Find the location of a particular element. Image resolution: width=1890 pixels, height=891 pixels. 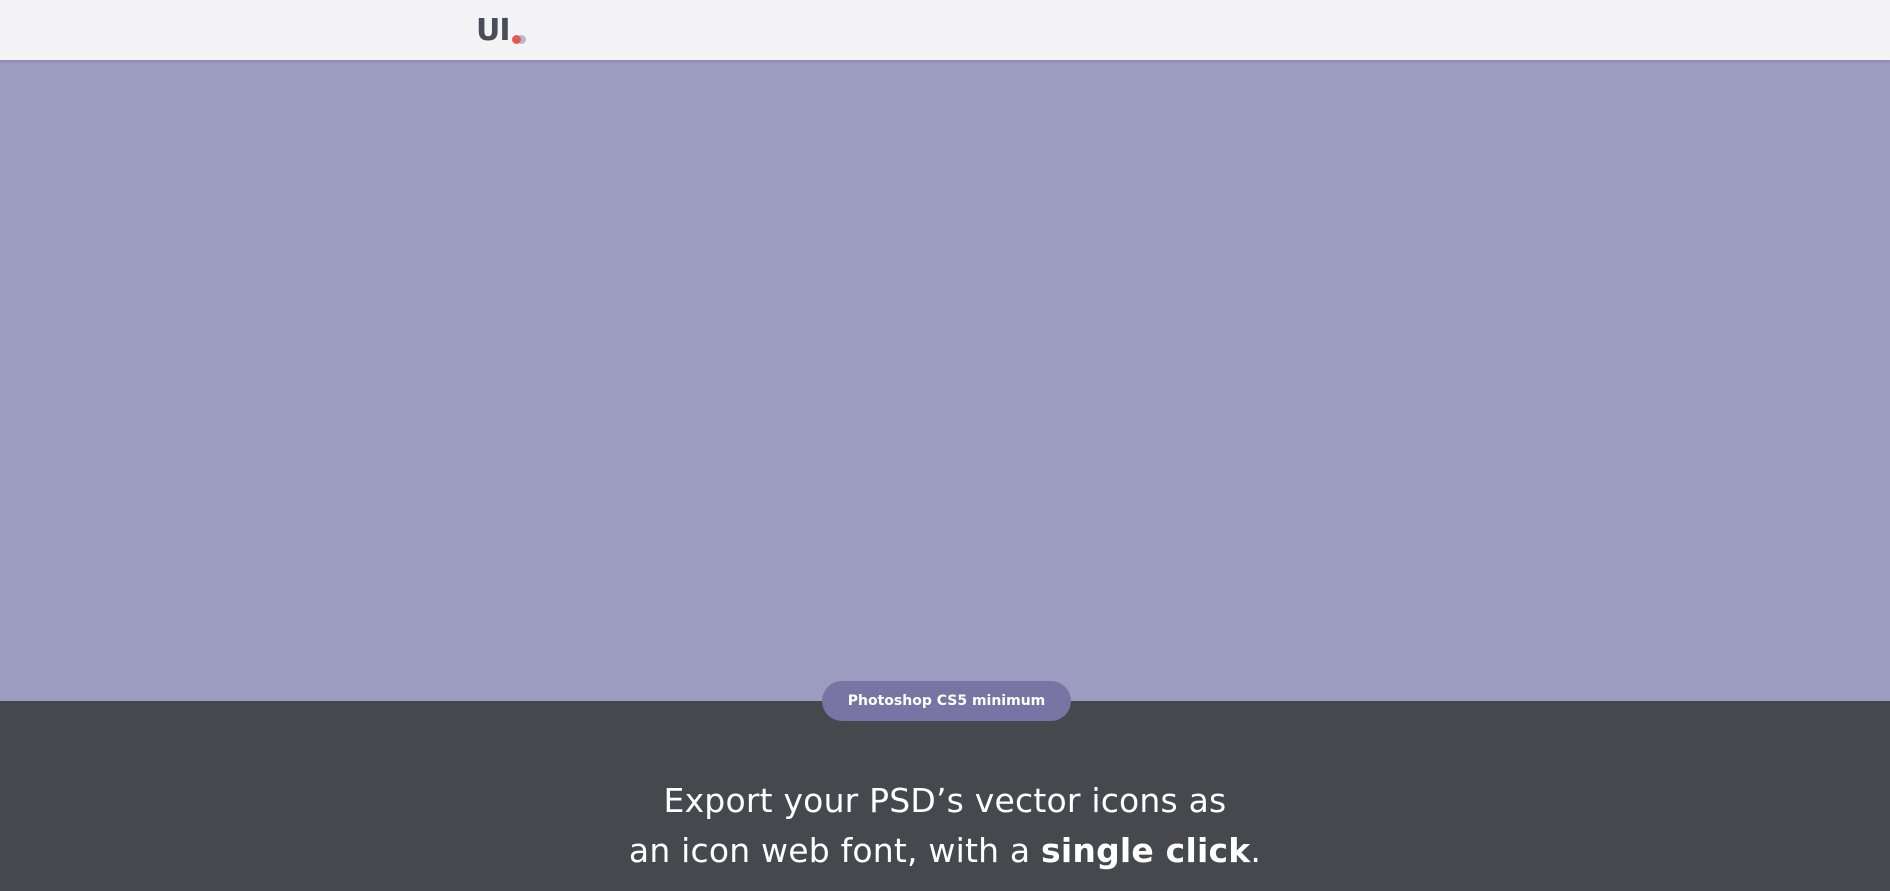

top-bar: UI is located at coordinates (945, 30).